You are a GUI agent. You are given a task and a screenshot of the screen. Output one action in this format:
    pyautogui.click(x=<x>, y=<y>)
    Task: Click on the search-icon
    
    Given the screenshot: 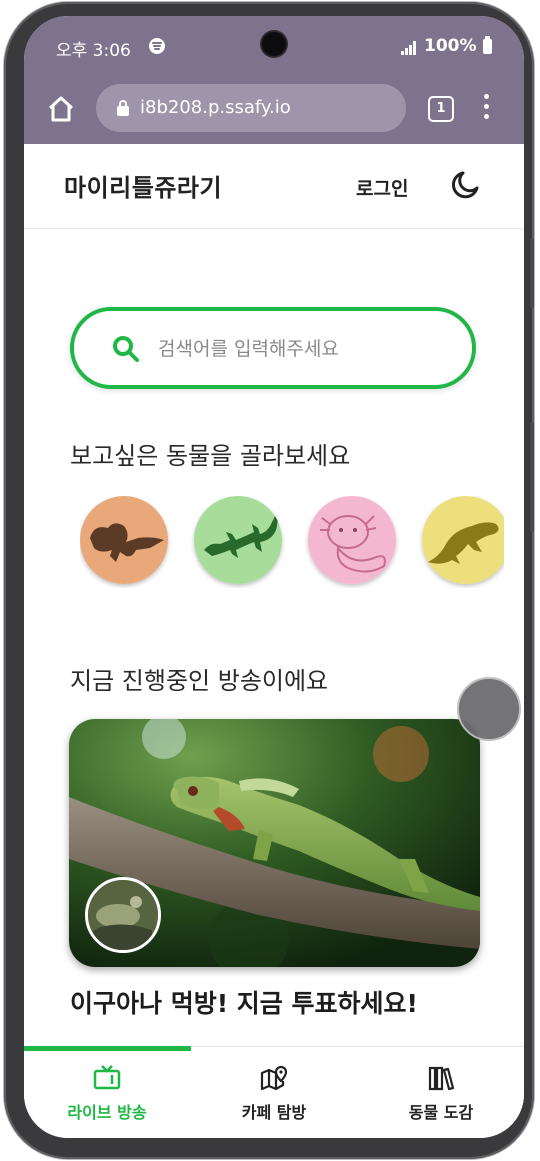 What is the action you would take?
    pyautogui.click(x=126, y=349)
    